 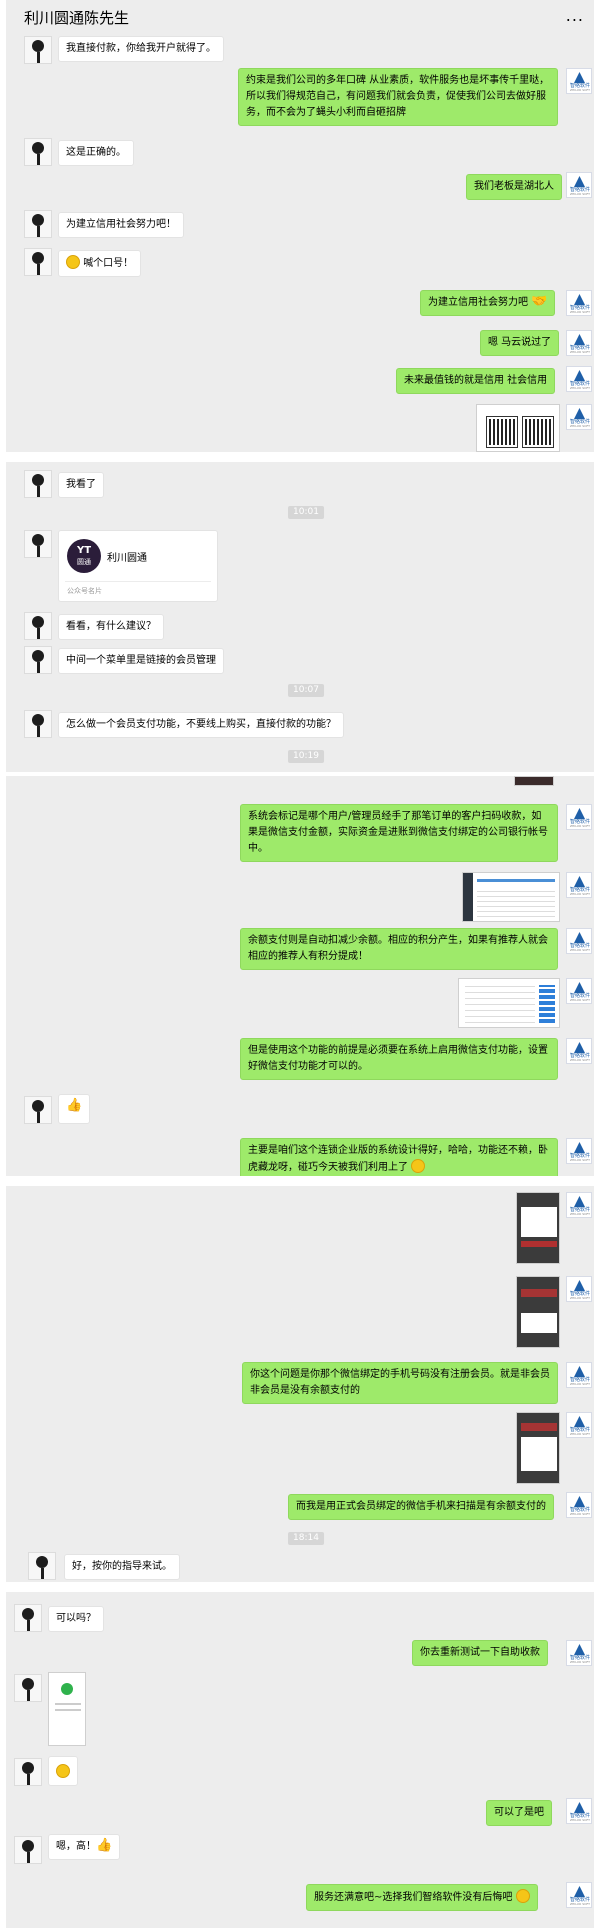 I want to click on message-incoming: 可以吗？, so click(x=76, y=1619).